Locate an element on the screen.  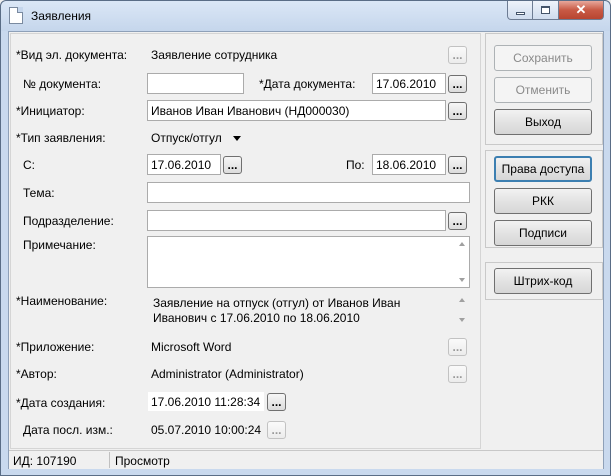
status-divider is located at coordinates (109, 460).